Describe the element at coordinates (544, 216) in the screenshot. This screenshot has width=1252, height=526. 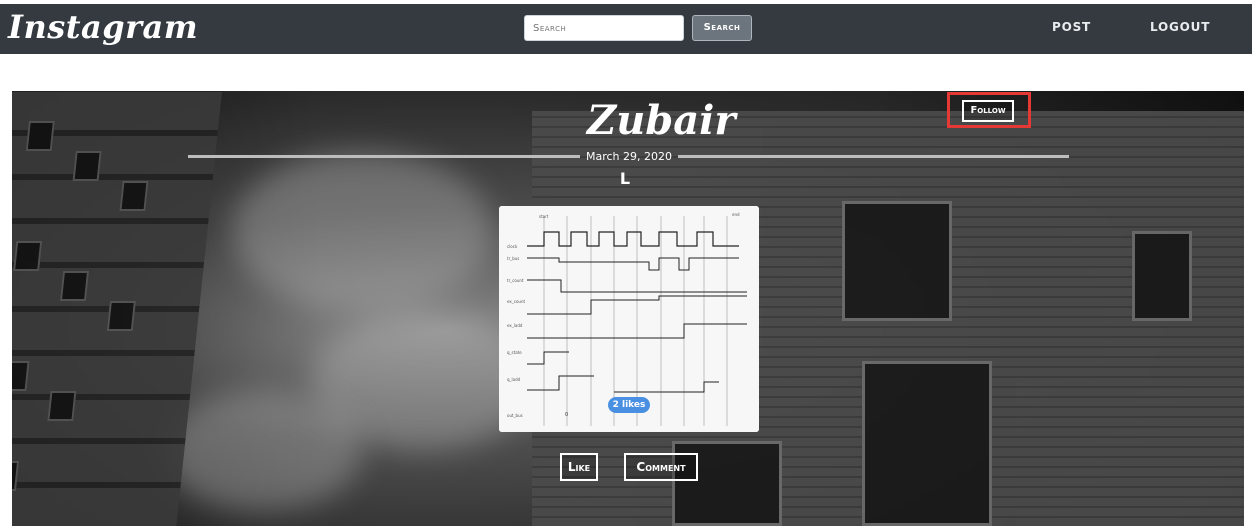
I see `svg-text: start` at that location.